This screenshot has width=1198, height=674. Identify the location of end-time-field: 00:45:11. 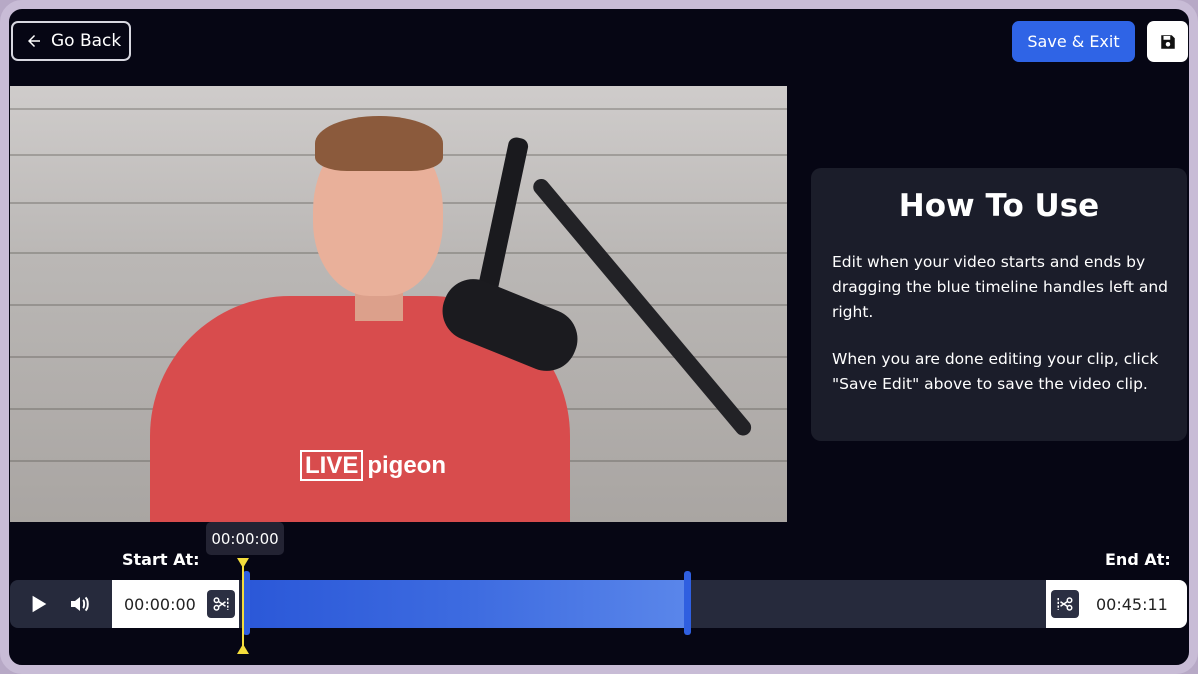
(1116, 604).